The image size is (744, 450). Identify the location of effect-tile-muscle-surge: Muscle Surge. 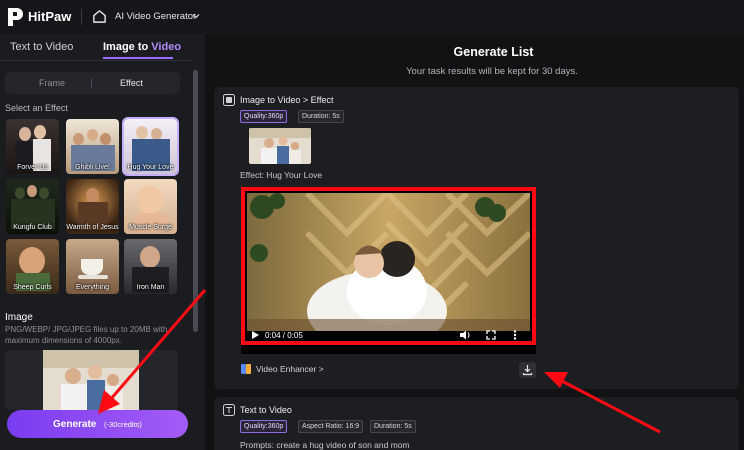
(150, 206).